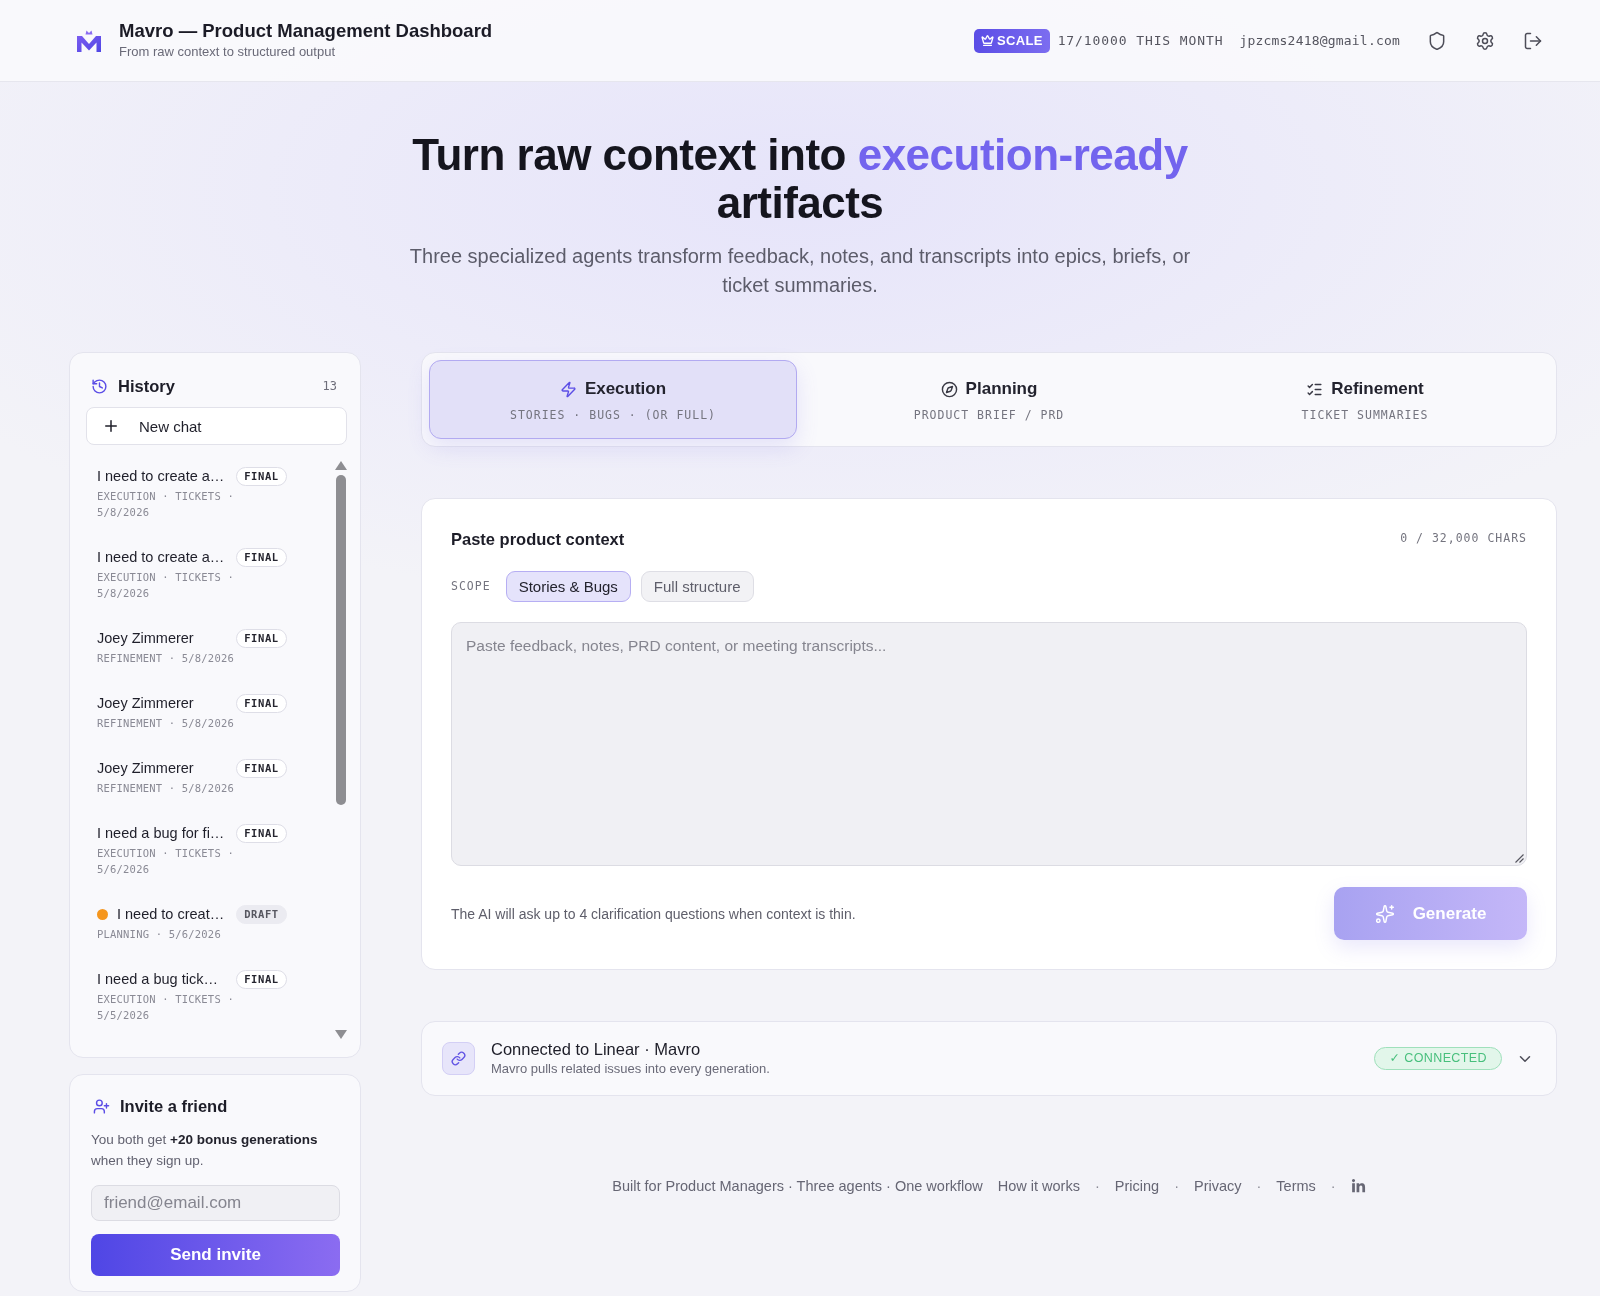 Image resolution: width=1600 pixels, height=1296 pixels. Describe the element at coordinates (697, 586) in the screenshot. I see `scope-option: Full structure` at that location.